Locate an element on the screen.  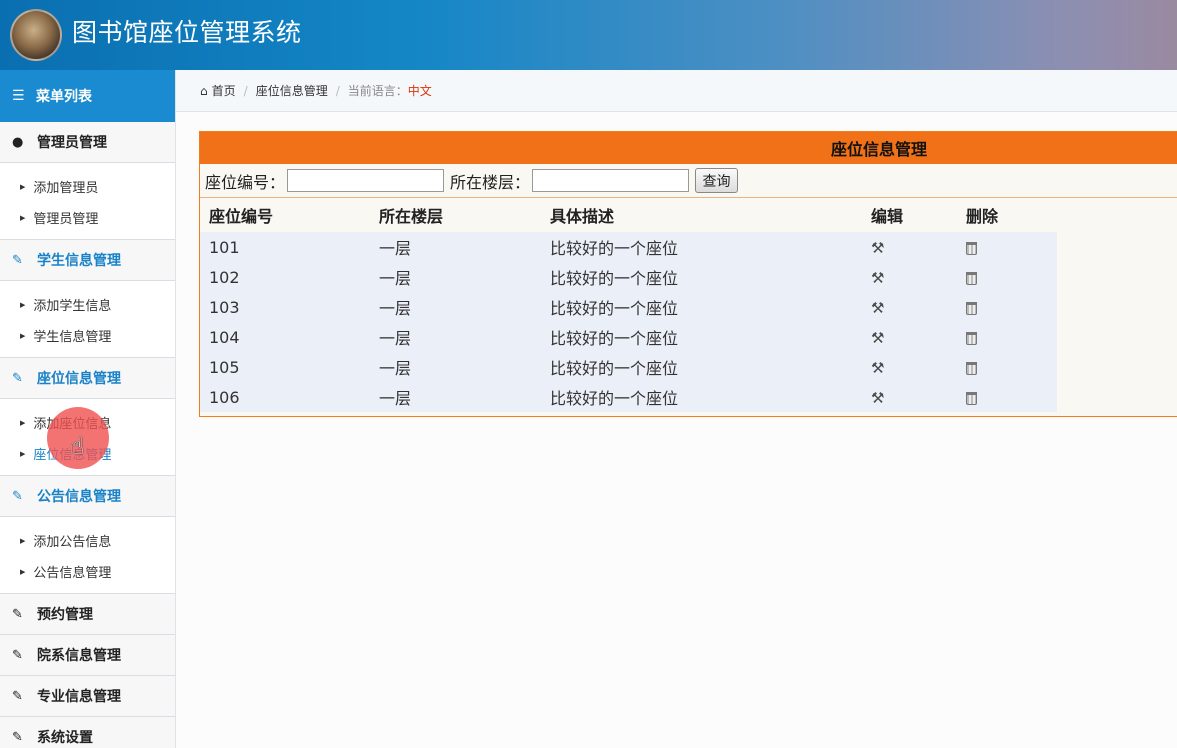
floor-input is located at coordinates (611, 180).